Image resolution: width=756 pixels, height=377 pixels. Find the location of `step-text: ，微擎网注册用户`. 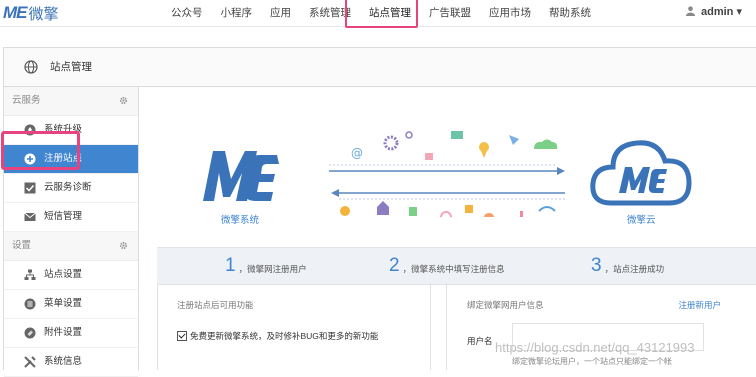

step-text: ，微擎网注册用户 is located at coordinates (272, 268).